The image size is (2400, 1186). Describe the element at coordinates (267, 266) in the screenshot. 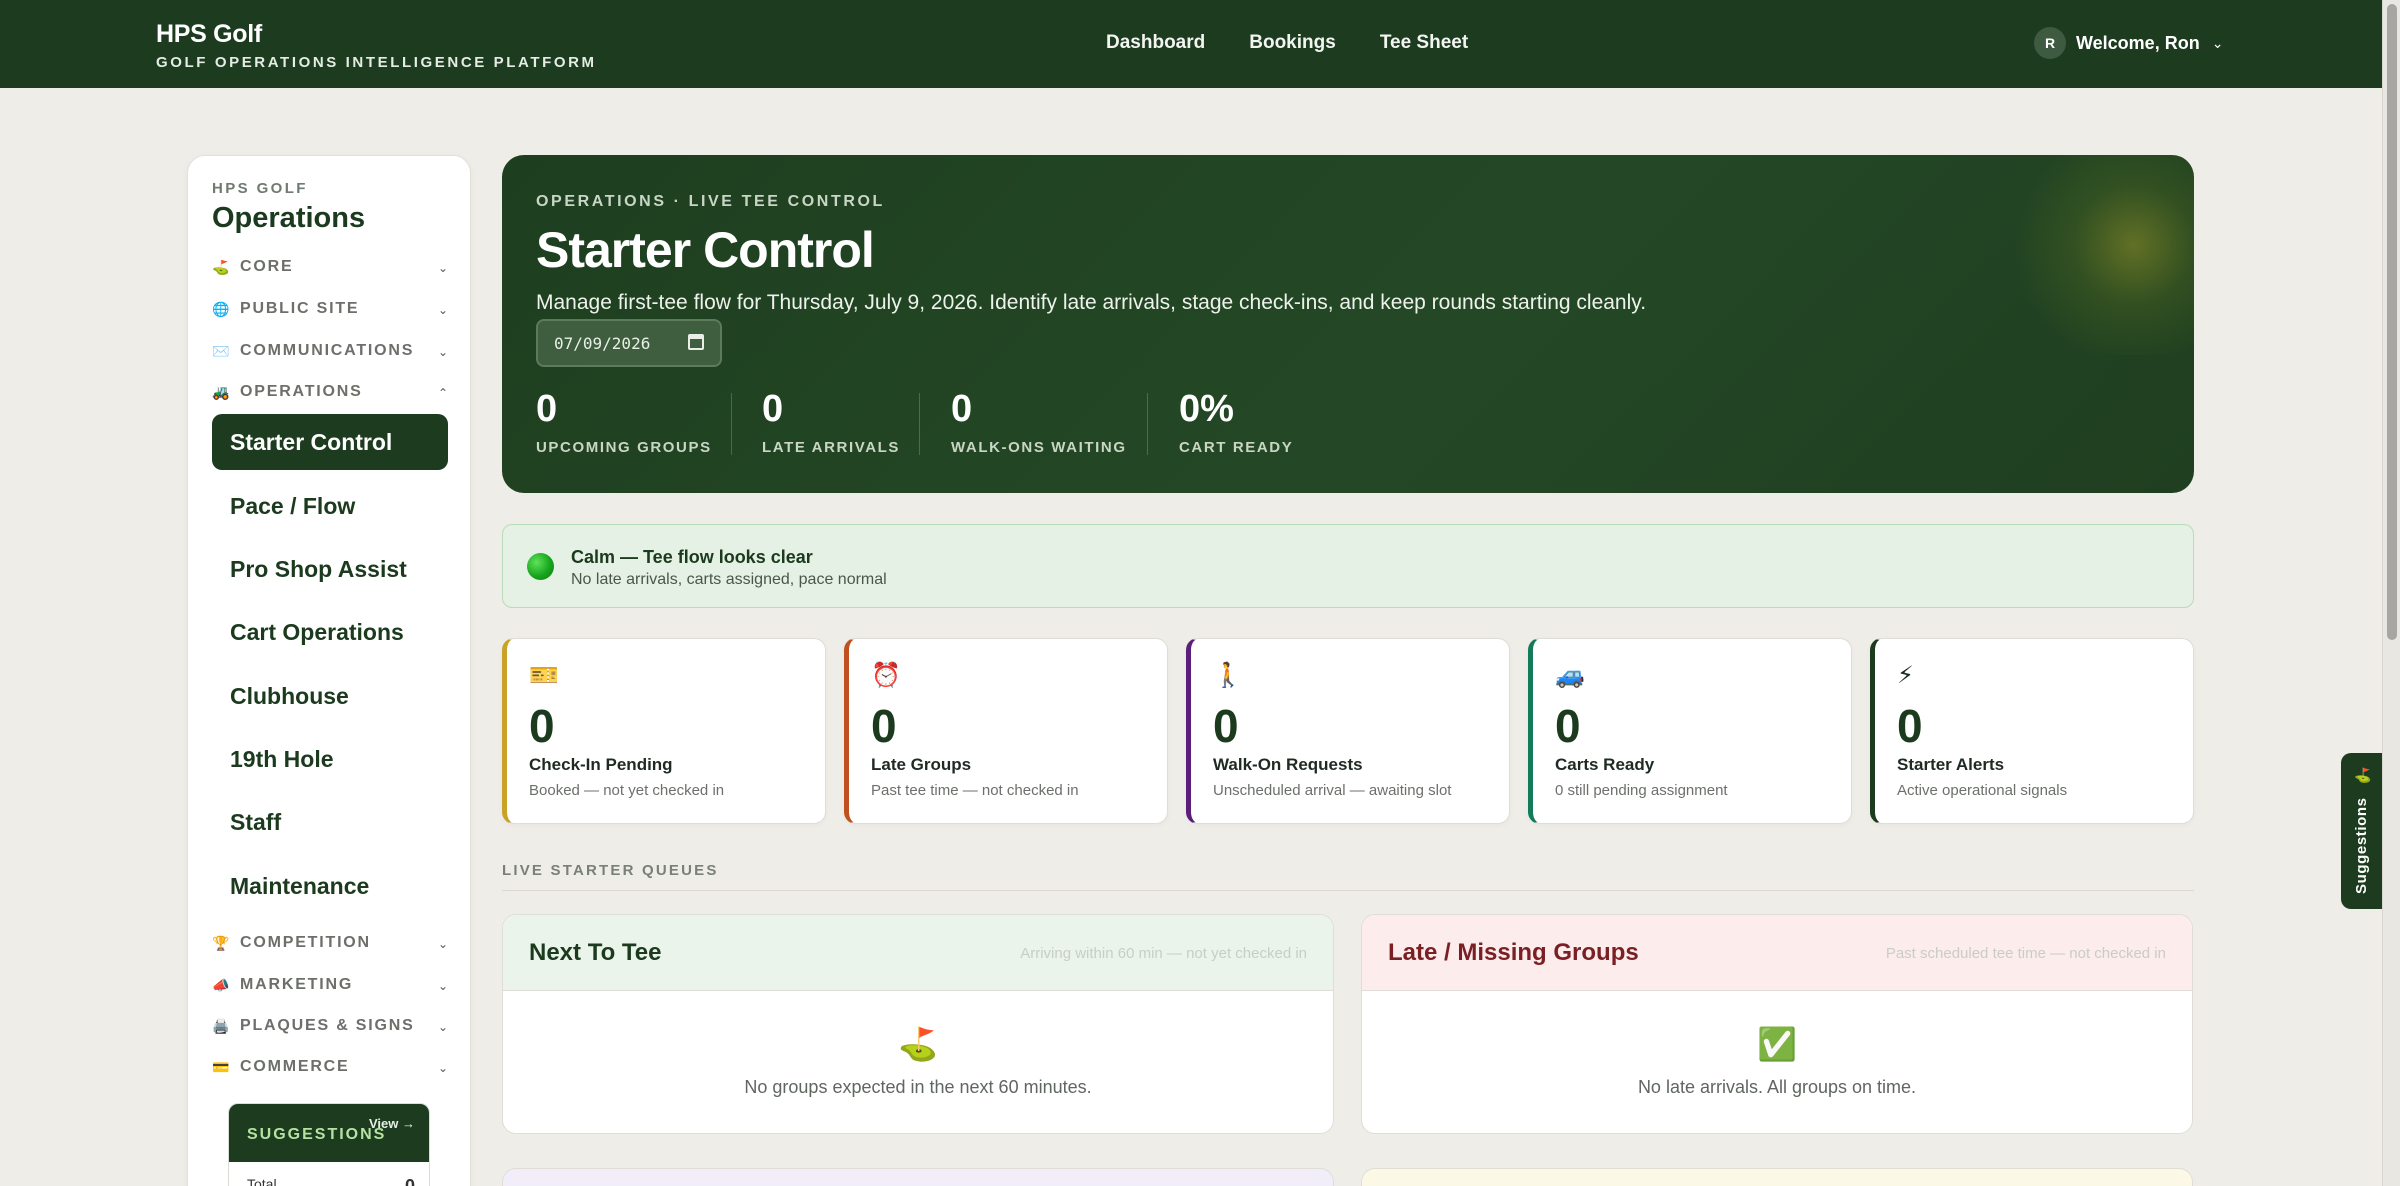

I see `sidebar-group-label: CORE` at that location.